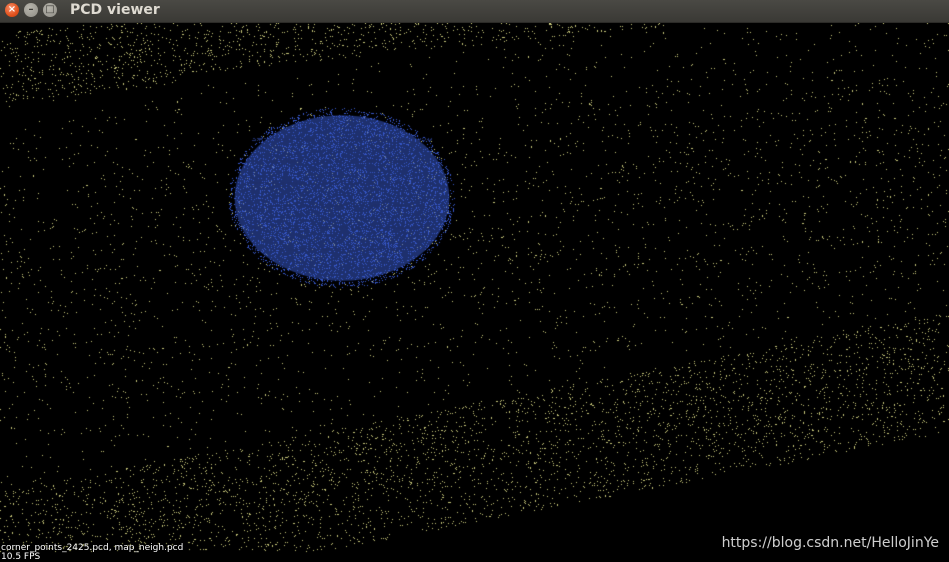  I want to click on watermark-text: https://blog.csdn.net/HelloJinYe, so click(830, 543).